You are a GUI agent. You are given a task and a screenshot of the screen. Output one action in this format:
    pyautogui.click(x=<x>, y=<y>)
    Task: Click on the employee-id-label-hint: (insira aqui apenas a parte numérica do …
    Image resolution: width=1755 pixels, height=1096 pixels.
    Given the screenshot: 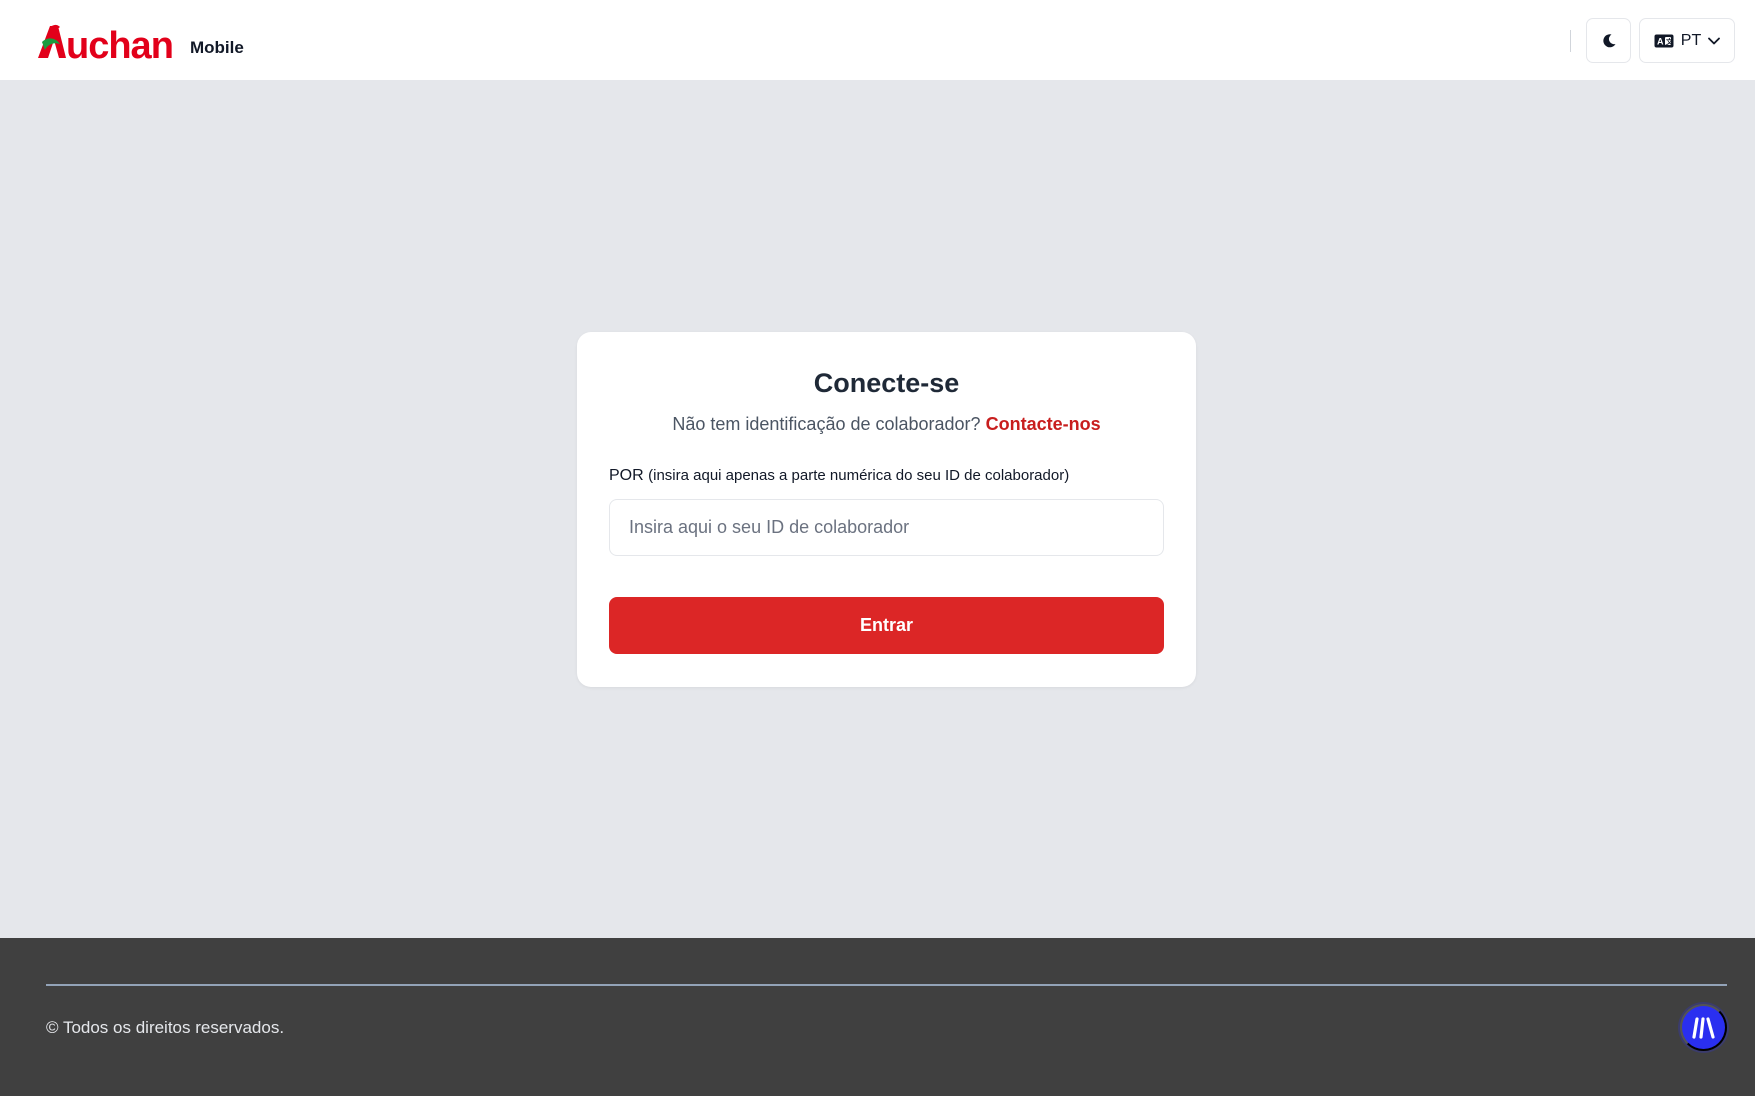 What is the action you would take?
    pyautogui.click(x=859, y=475)
    